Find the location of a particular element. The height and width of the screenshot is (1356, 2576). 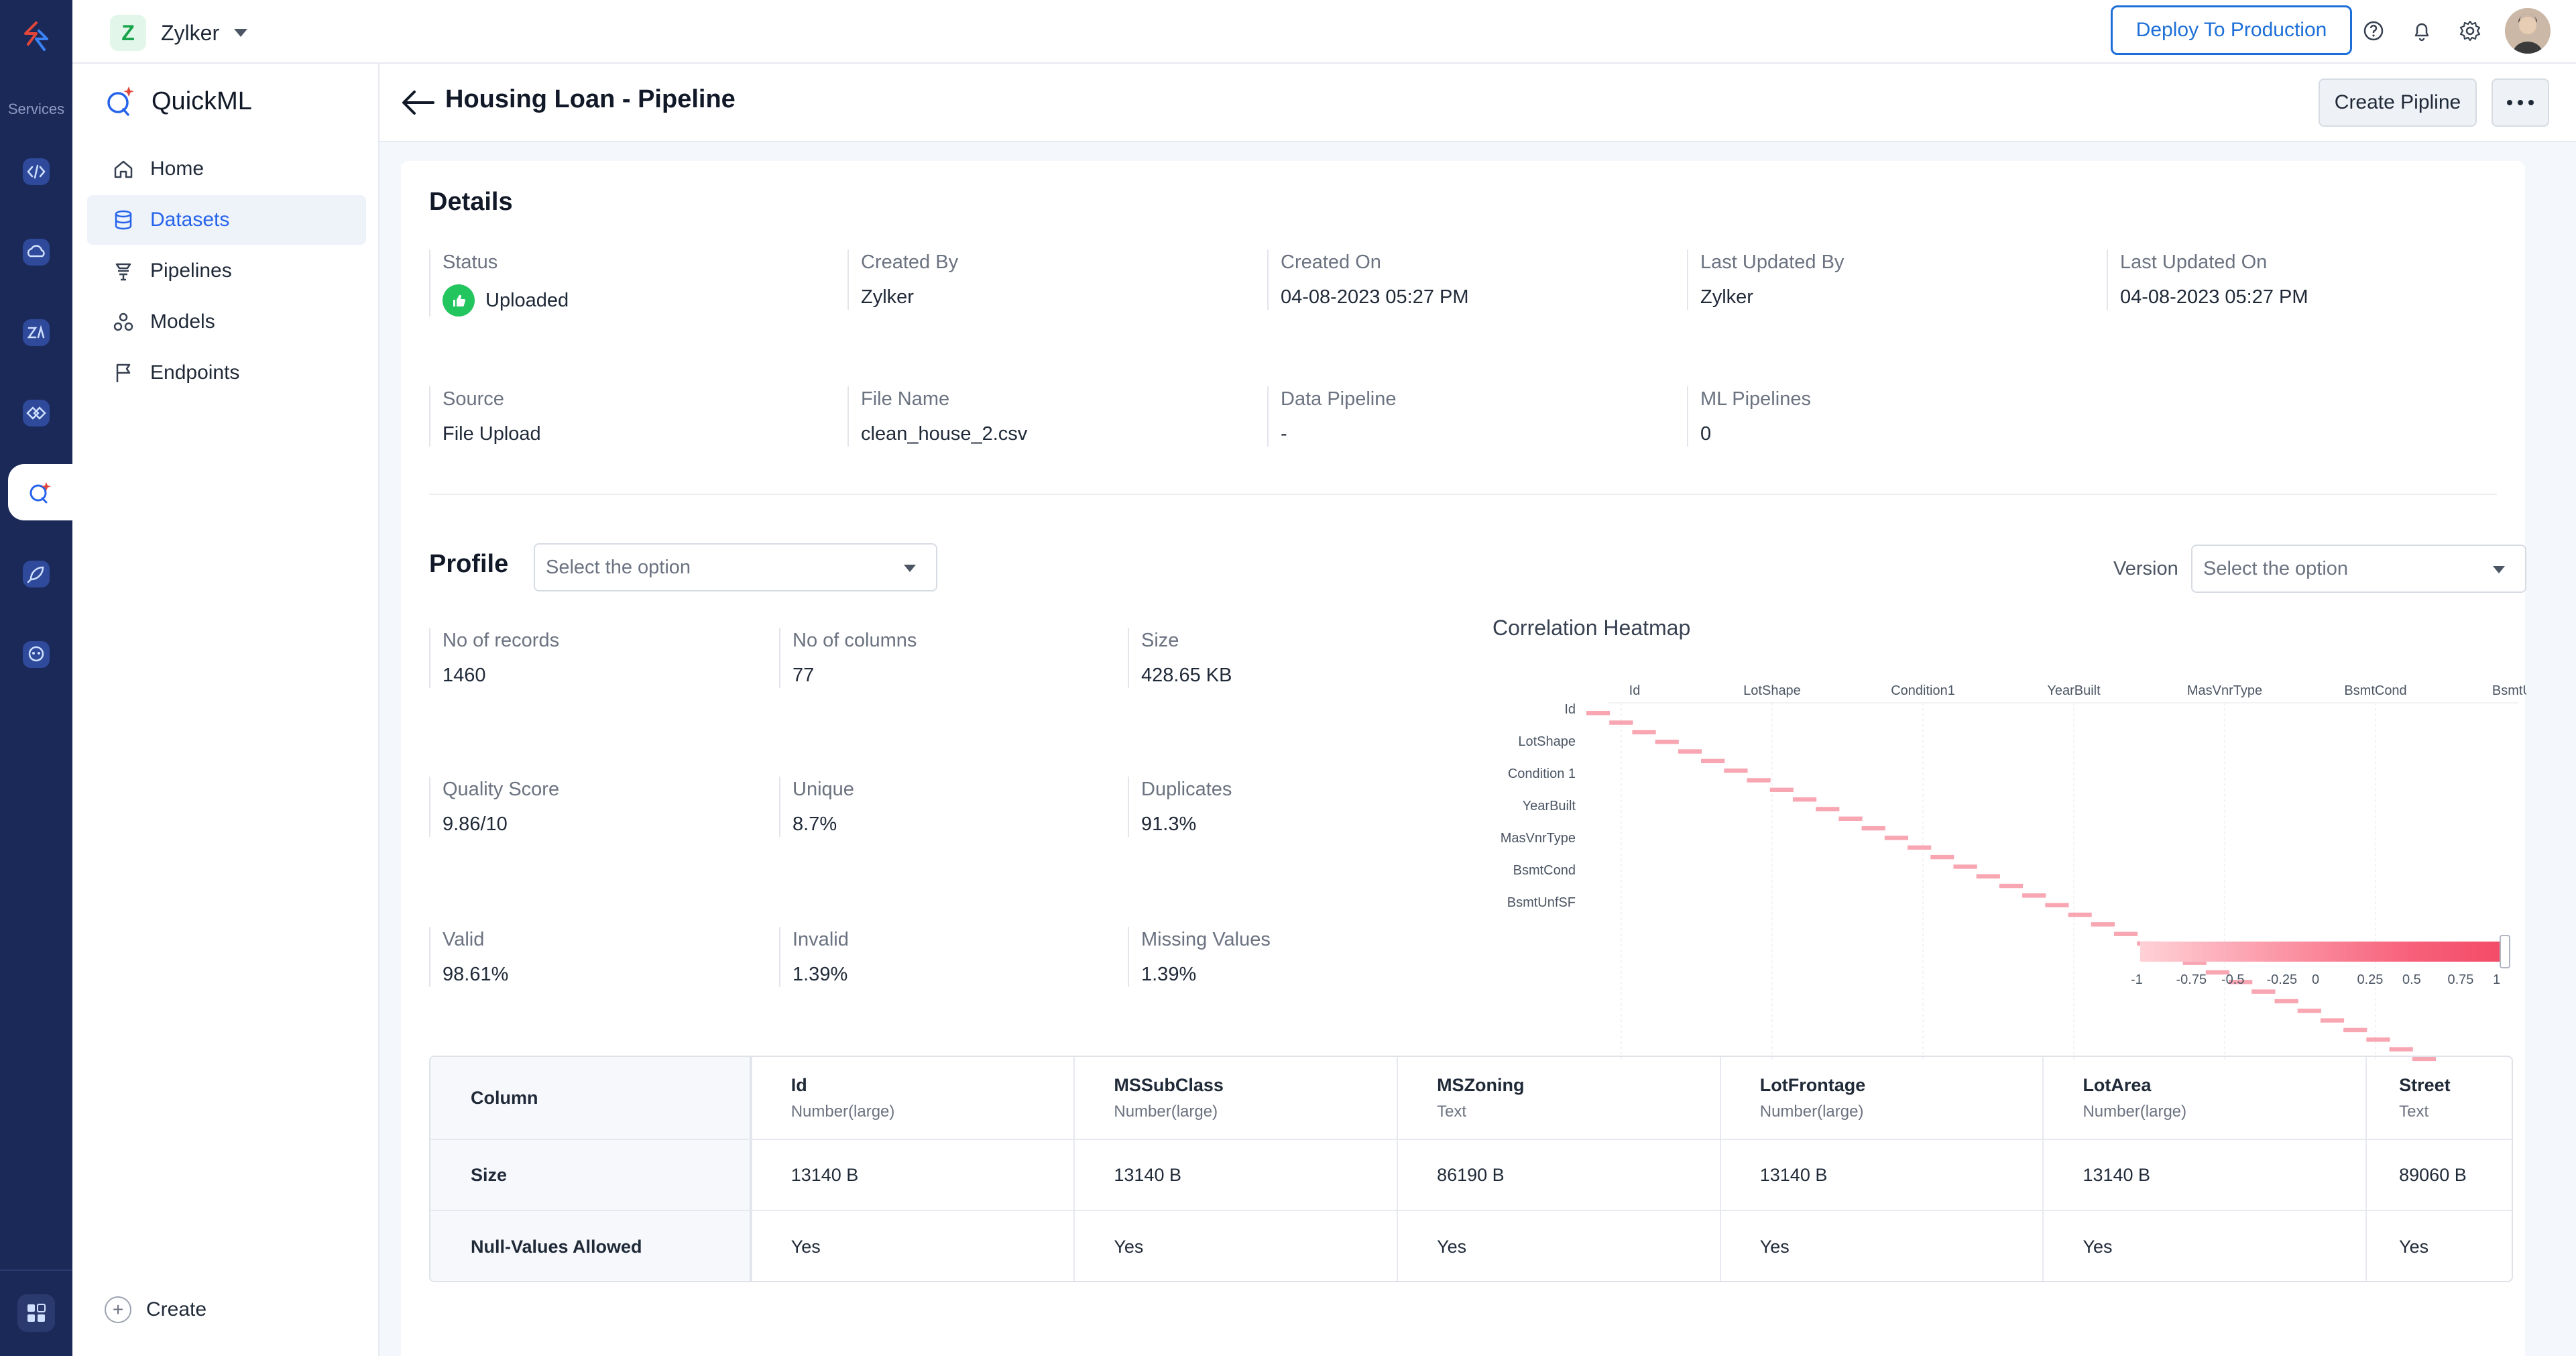

nav-item-label: Pipelines is located at coordinates (191, 271).